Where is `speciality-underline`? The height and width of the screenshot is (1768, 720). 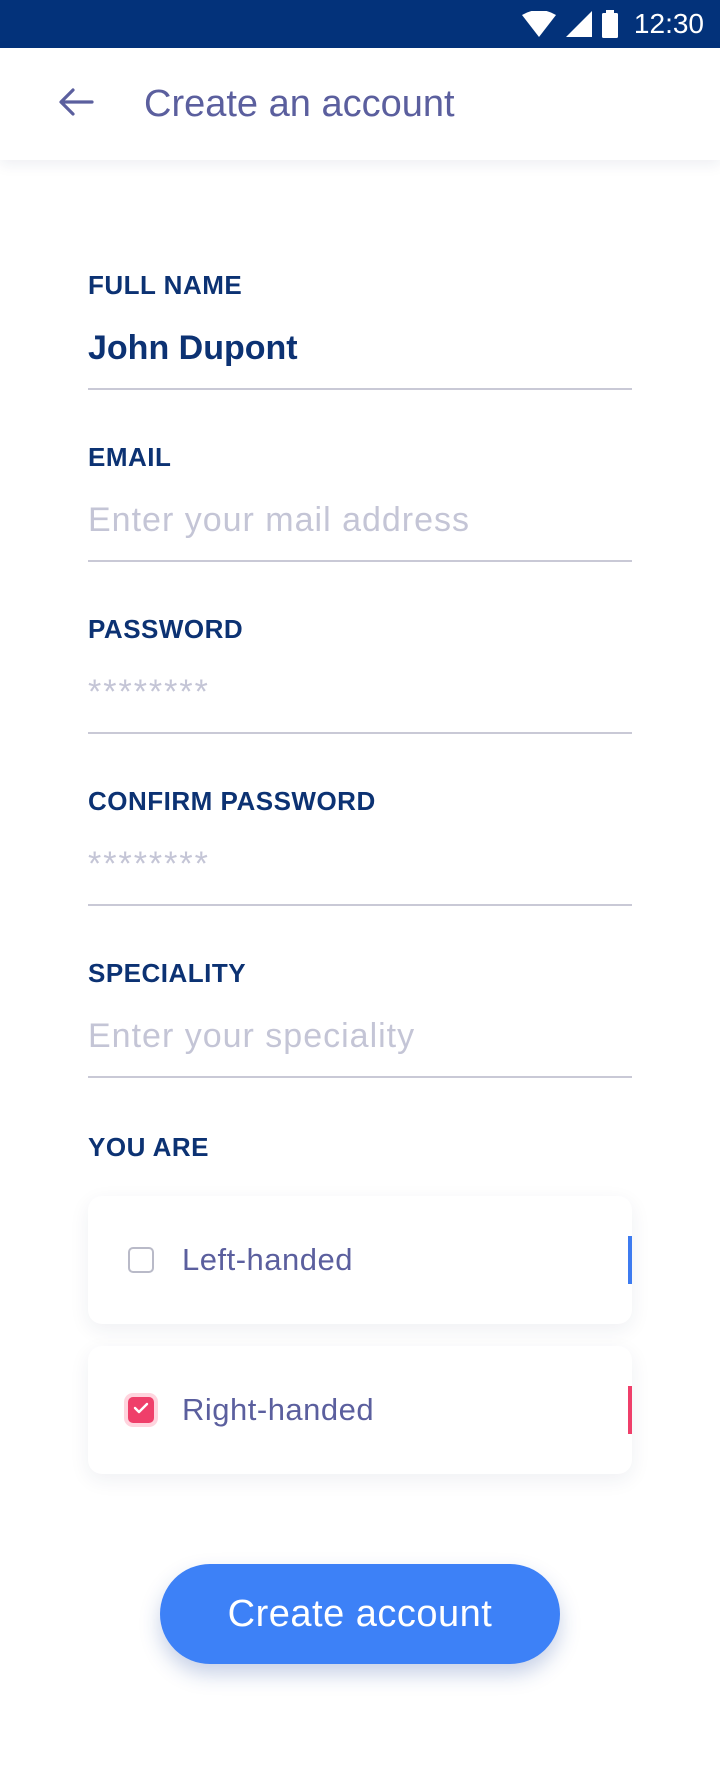 speciality-underline is located at coordinates (360, 1077).